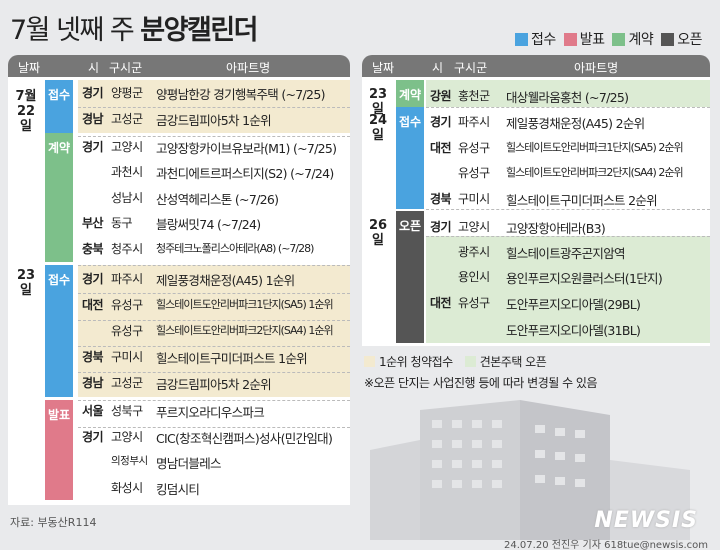 The width and height of the screenshot is (720, 550). Describe the element at coordinates (214, 384) in the screenshot. I see `cell-apartment: 금강드림피아5차 2순위` at that location.